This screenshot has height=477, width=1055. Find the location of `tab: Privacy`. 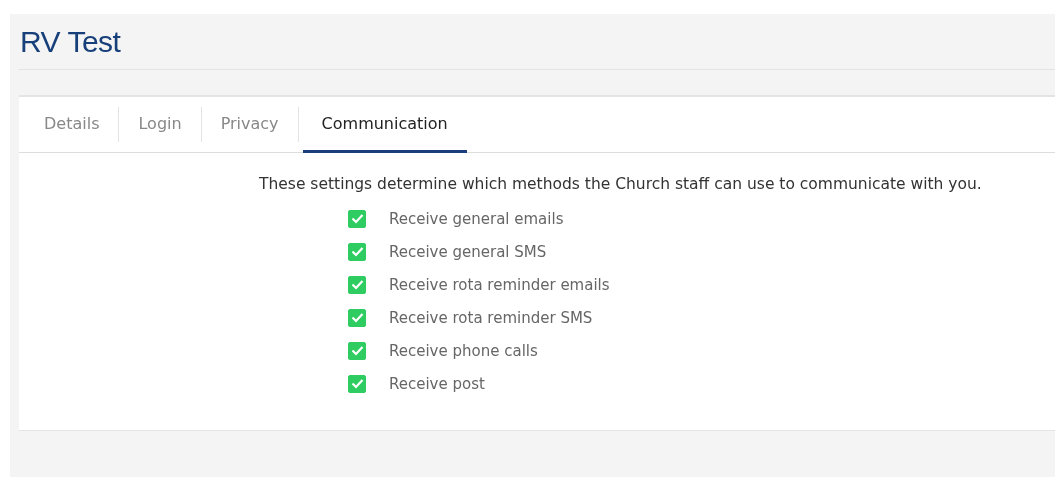

tab: Privacy is located at coordinates (249, 125).